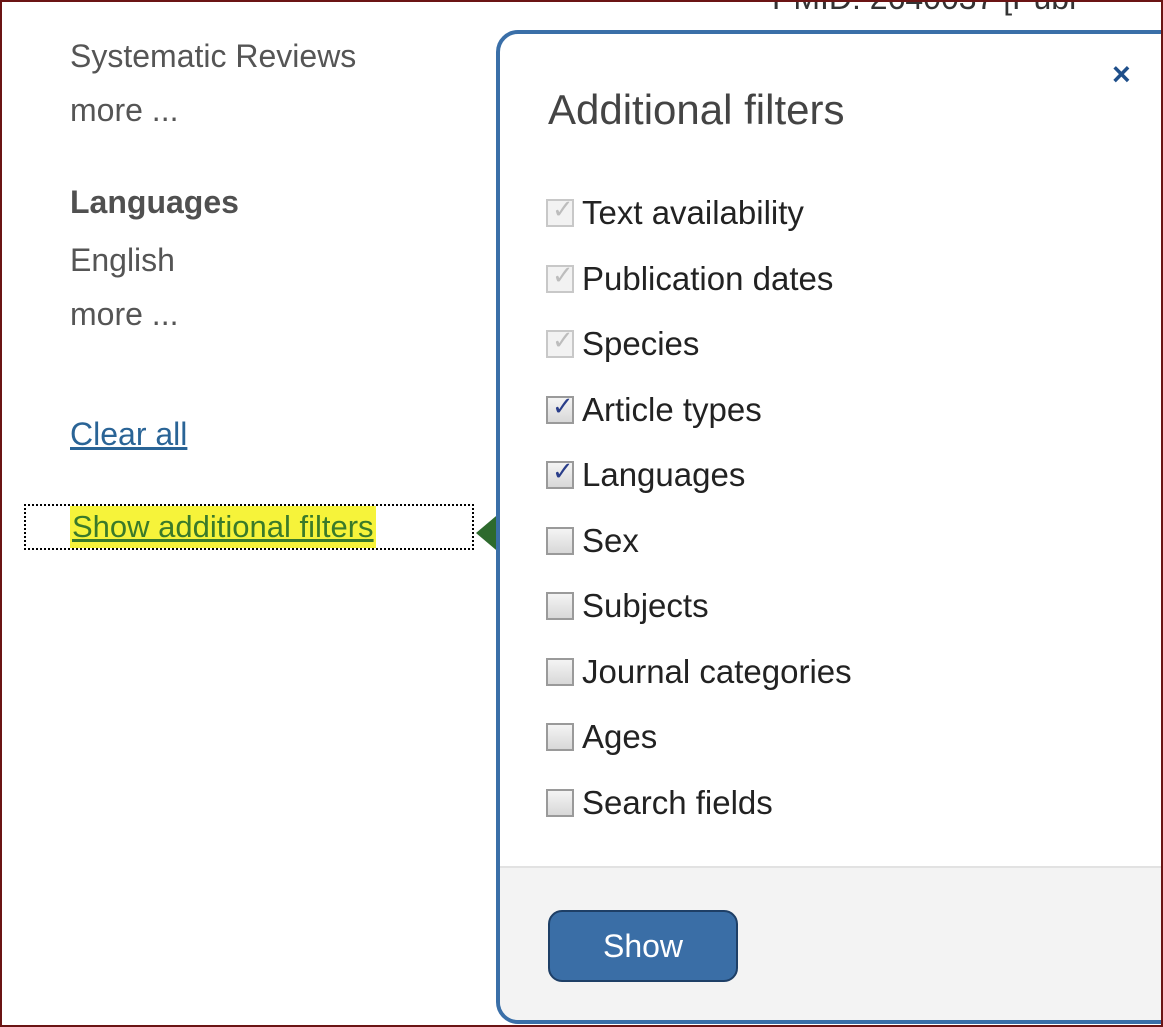  I want to click on filter-option-label: Journal categories, so click(717, 671).